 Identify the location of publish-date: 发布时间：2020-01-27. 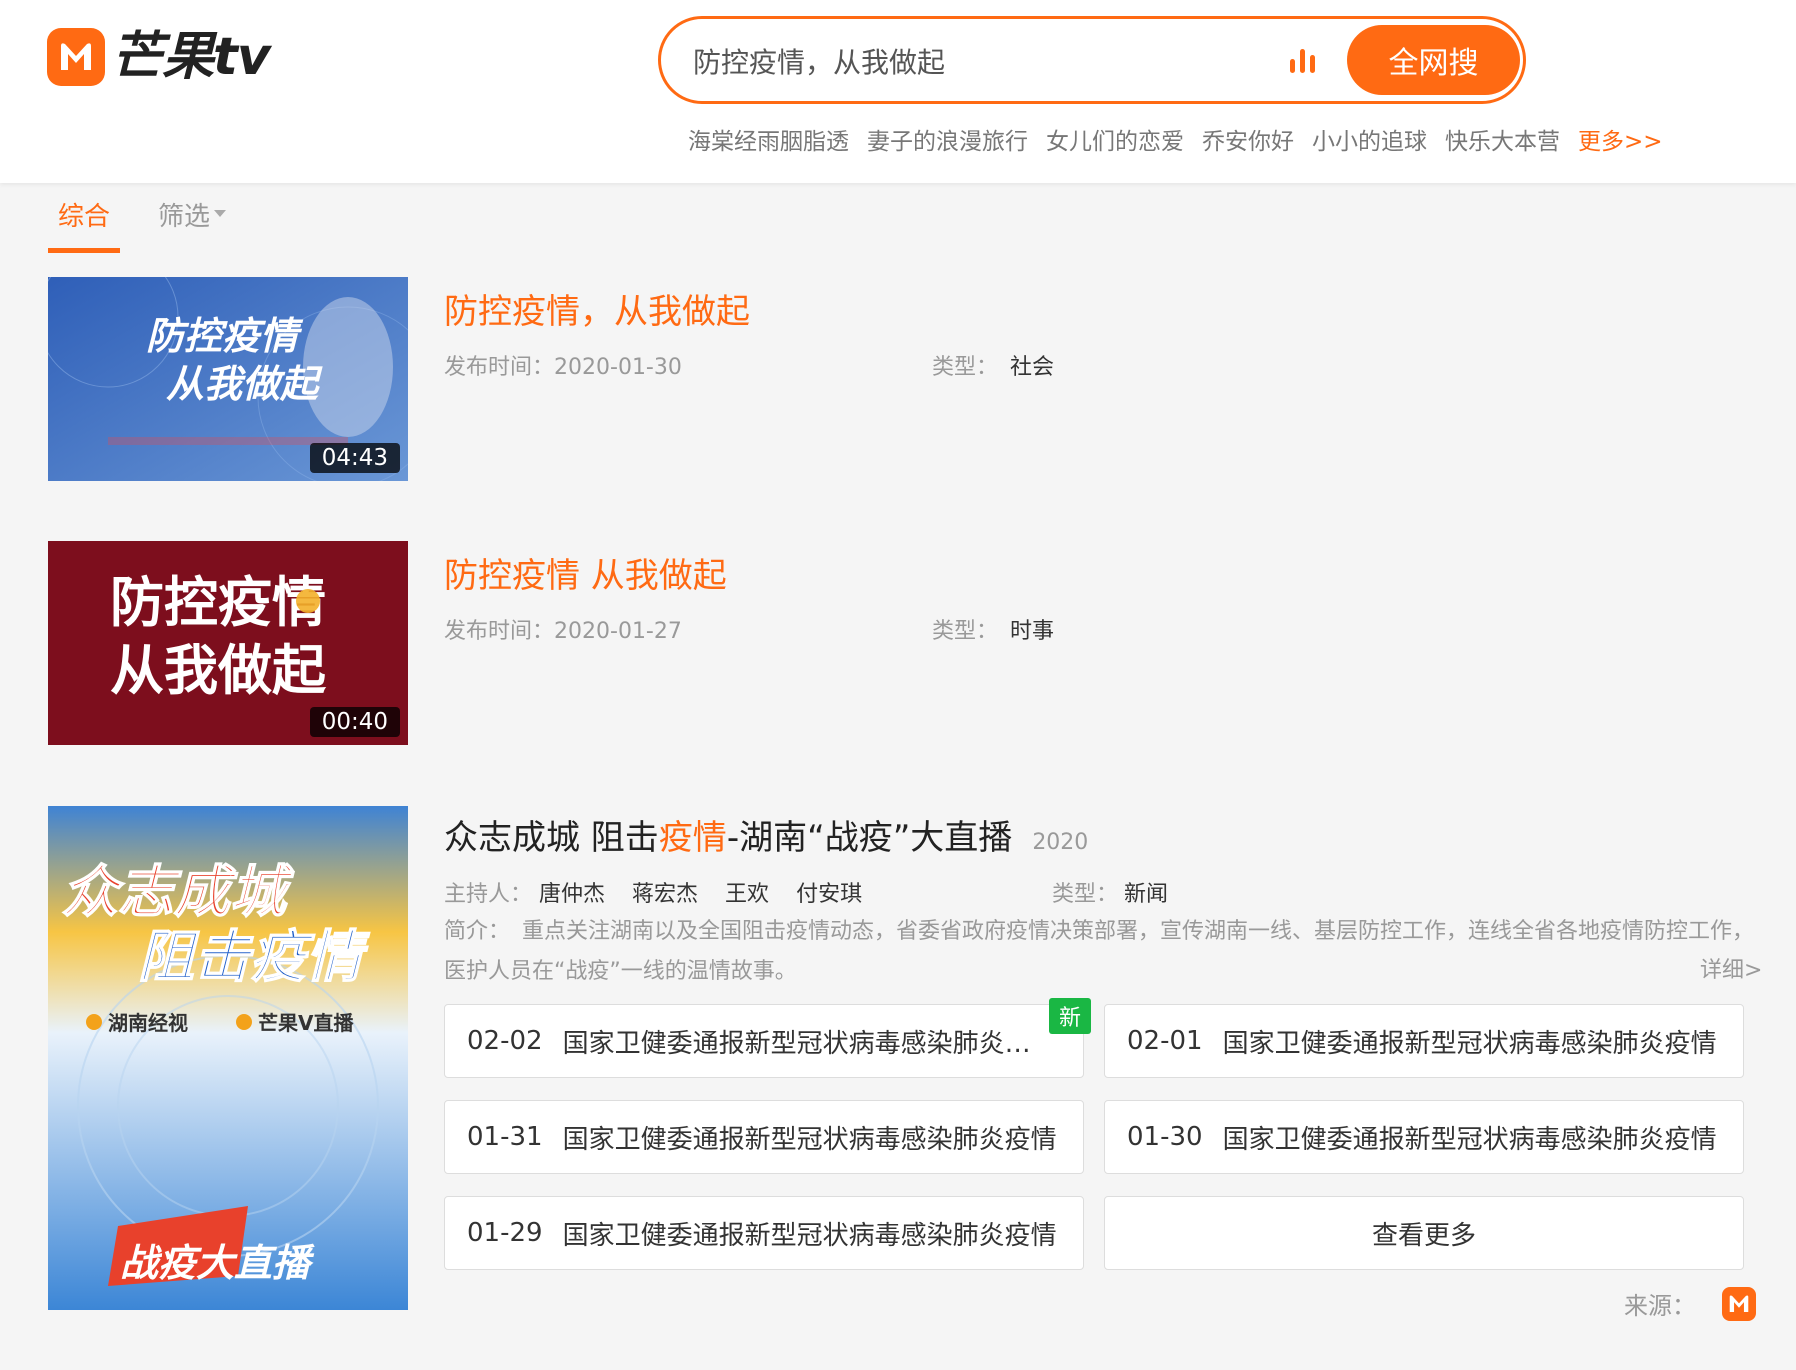
(563, 629).